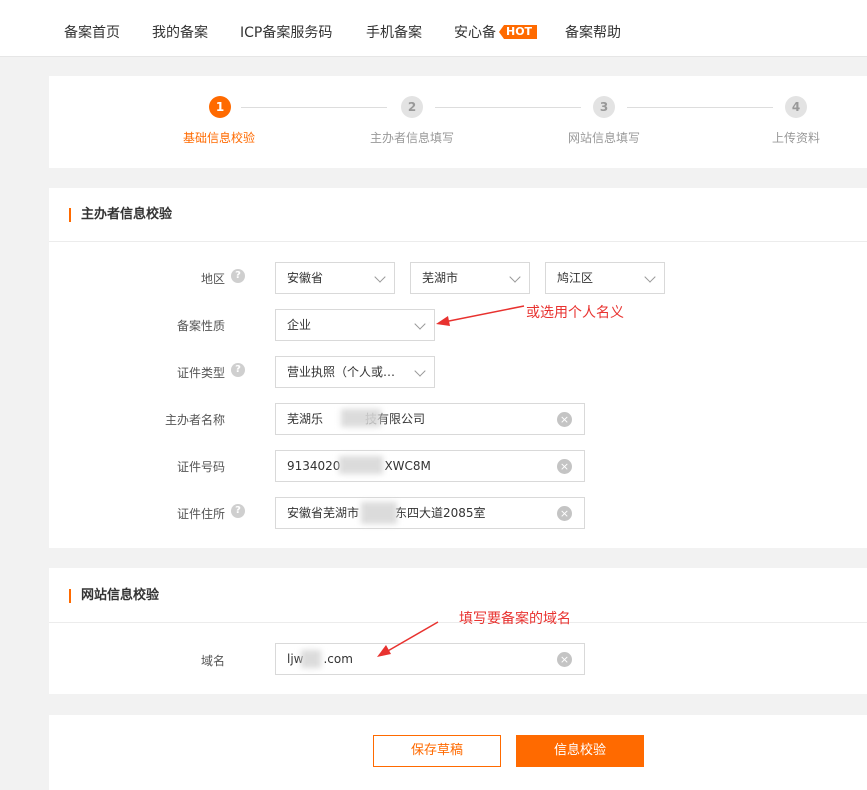 The height and width of the screenshot is (790, 867). Describe the element at coordinates (412, 107) in the screenshot. I see `step-2-circle: 2` at that location.